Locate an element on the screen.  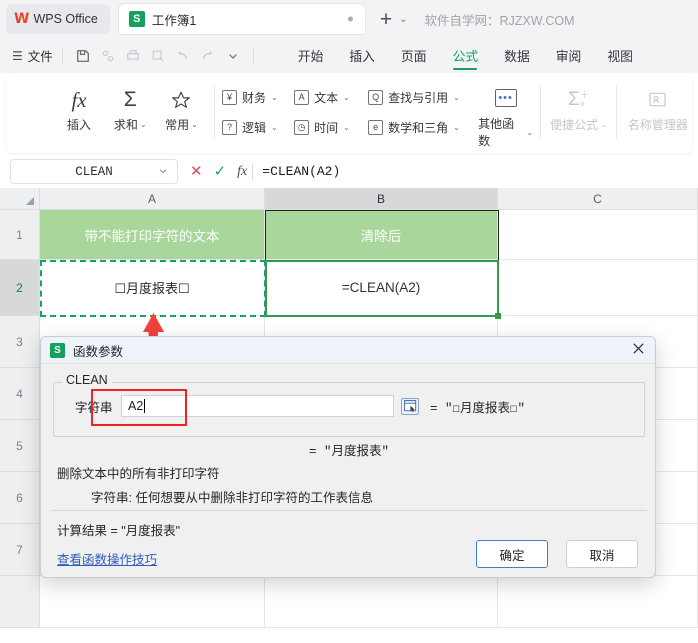
column-header-c: C is located at coordinates (598, 199).